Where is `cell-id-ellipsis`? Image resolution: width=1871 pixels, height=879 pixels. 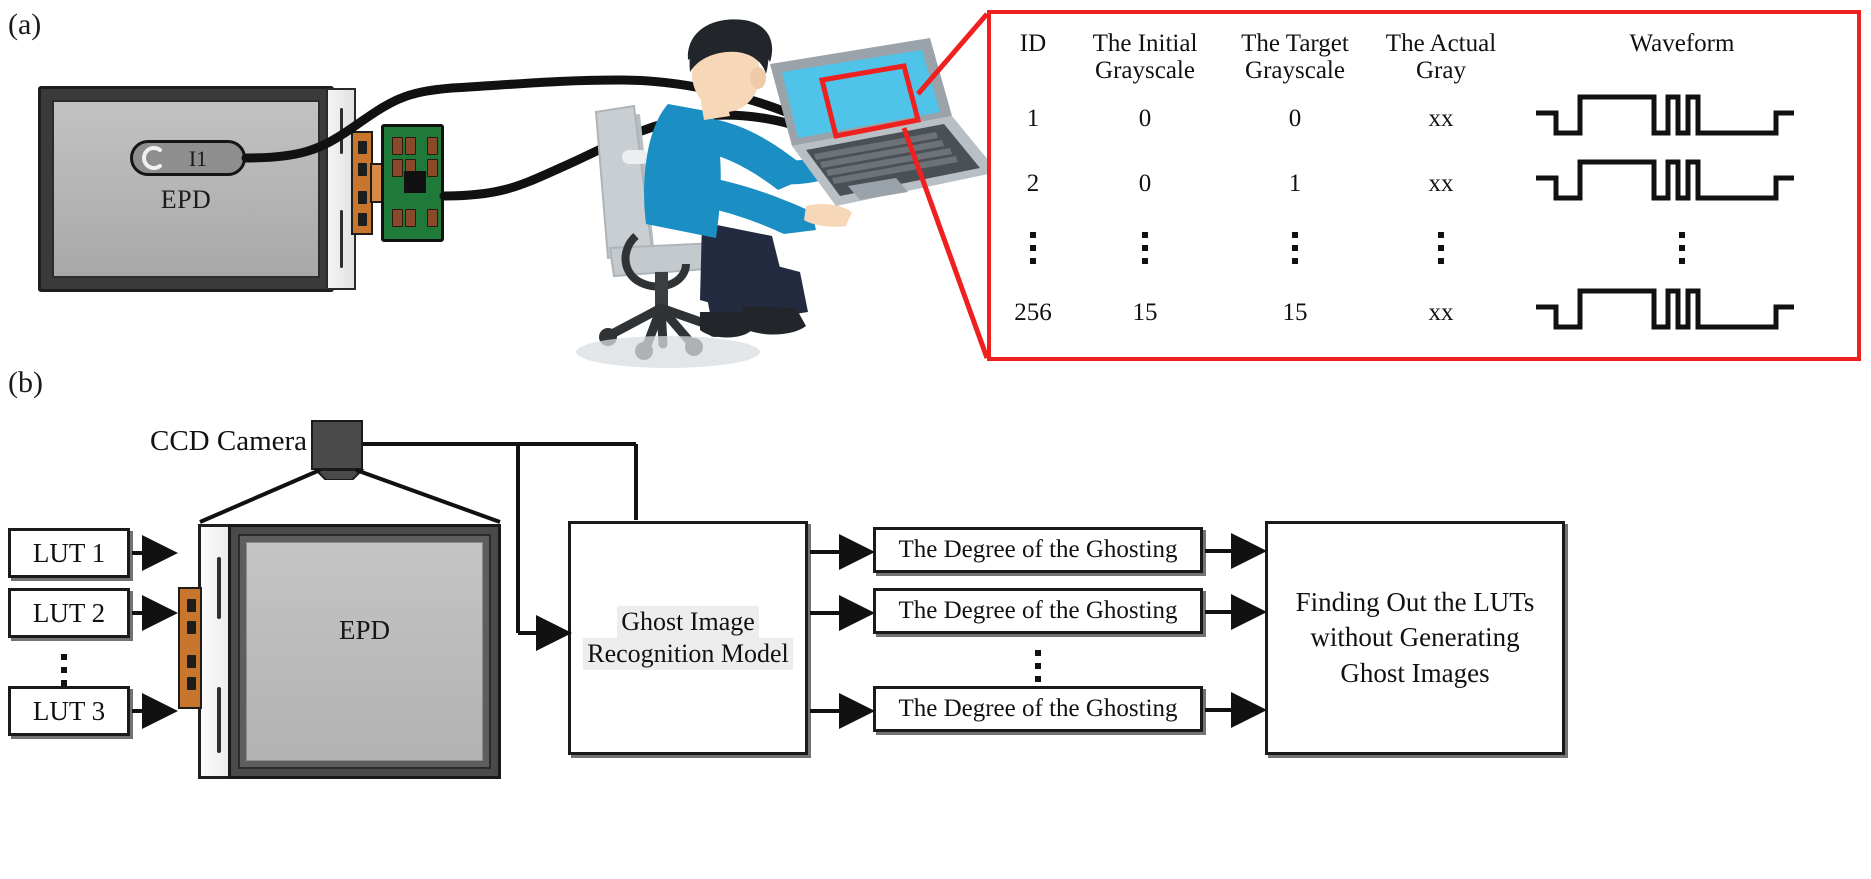
cell-id-ellipsis is located at coordinates (1033, 248).